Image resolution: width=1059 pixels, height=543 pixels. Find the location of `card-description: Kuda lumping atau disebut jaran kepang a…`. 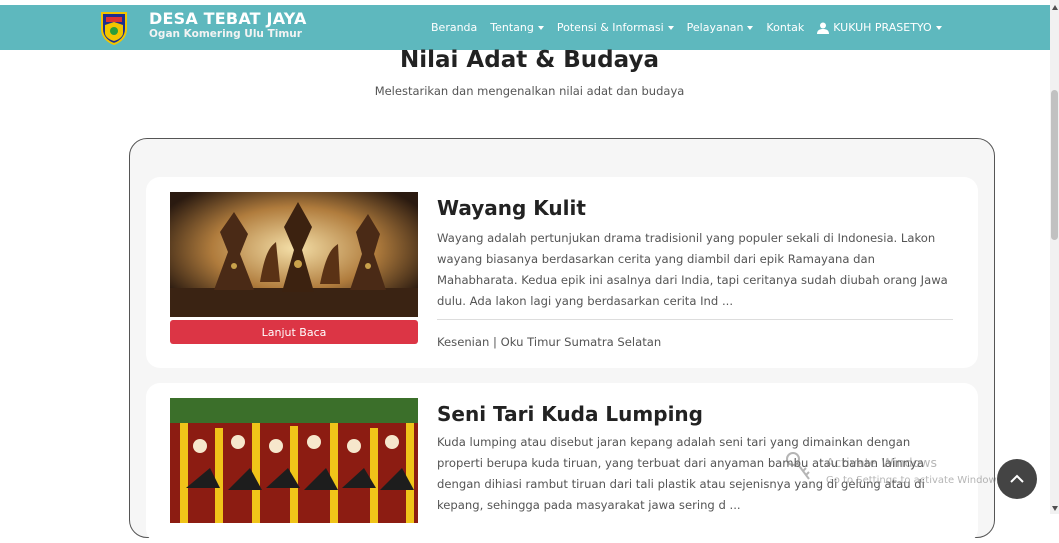

card-description: Kuda lumping atau disebut jaran kepang a… is located at coordinates (681, 473).